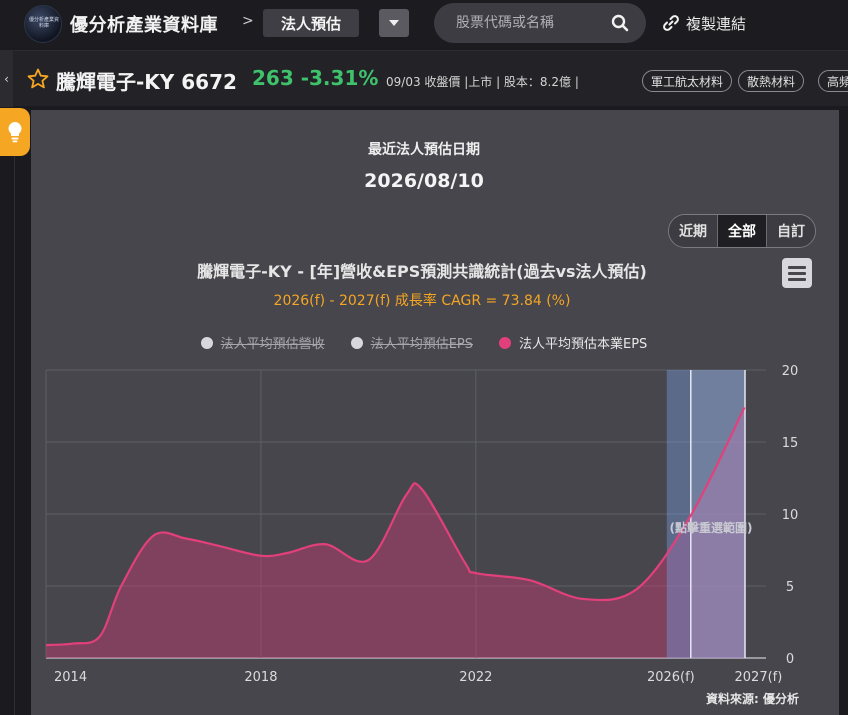  What do you see at coordinates (752, 699) in the screenshot?
I see `data-source: 資料來源: 優分析` at bounding box center [752, 699].